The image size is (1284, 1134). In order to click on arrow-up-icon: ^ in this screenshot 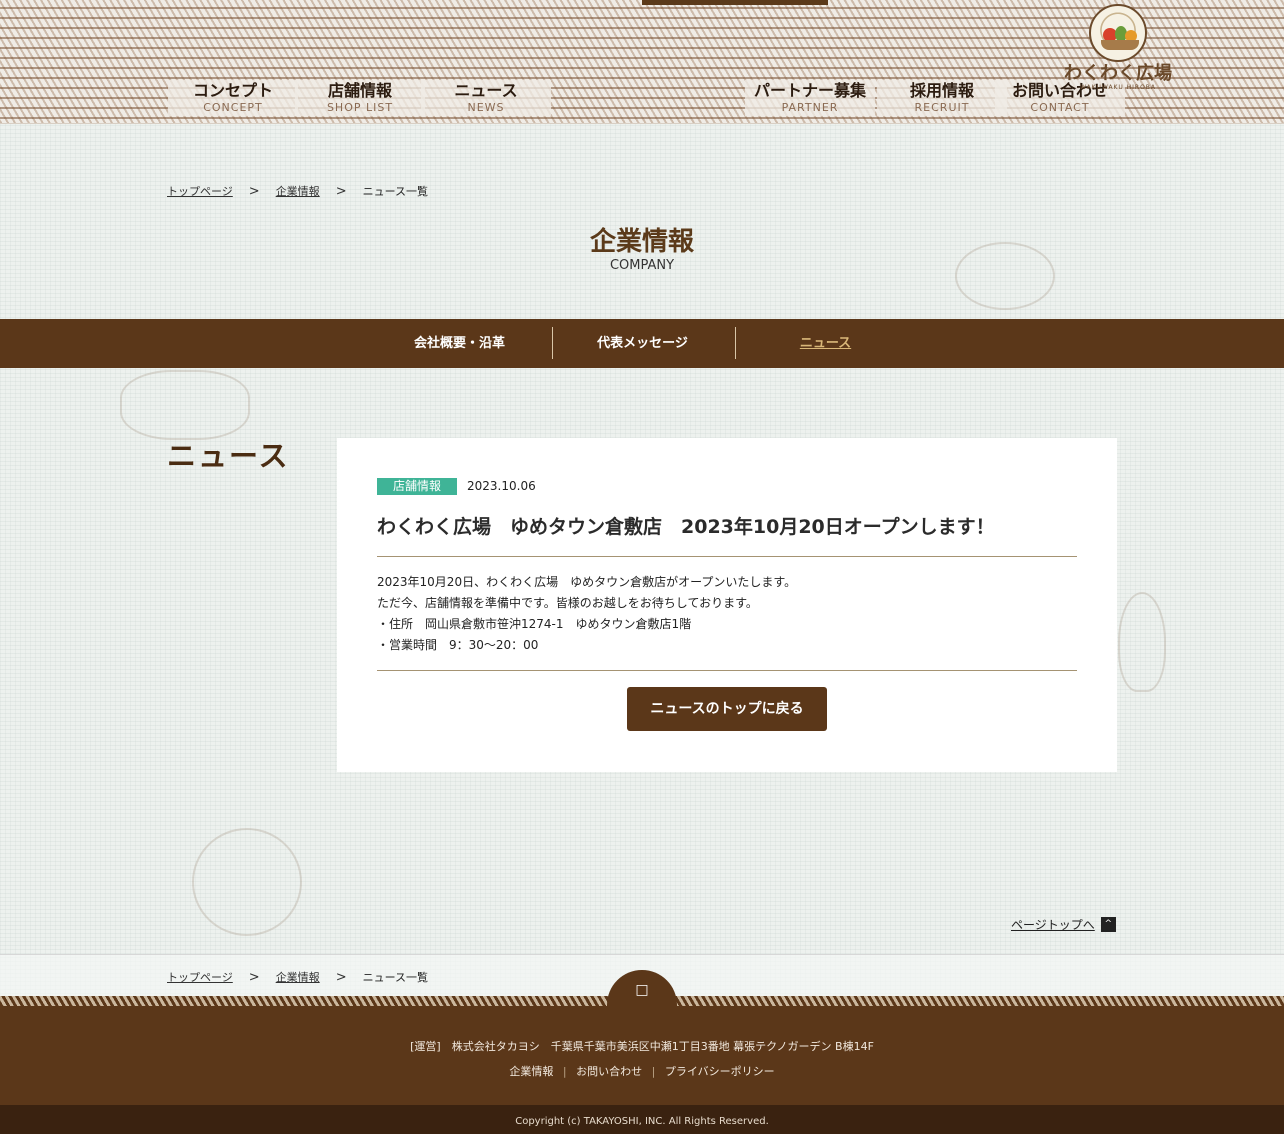, I will do `click(1108, 924)`.